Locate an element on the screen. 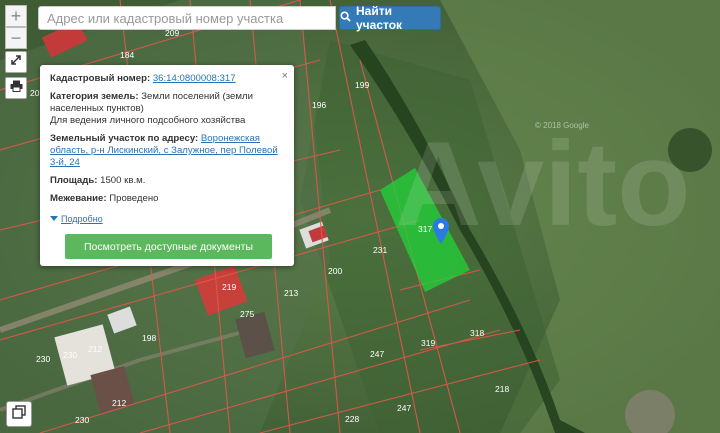 The height and width of the screenshot is (433, 720). plot-label: 184 is located at coordinates (127, 55).